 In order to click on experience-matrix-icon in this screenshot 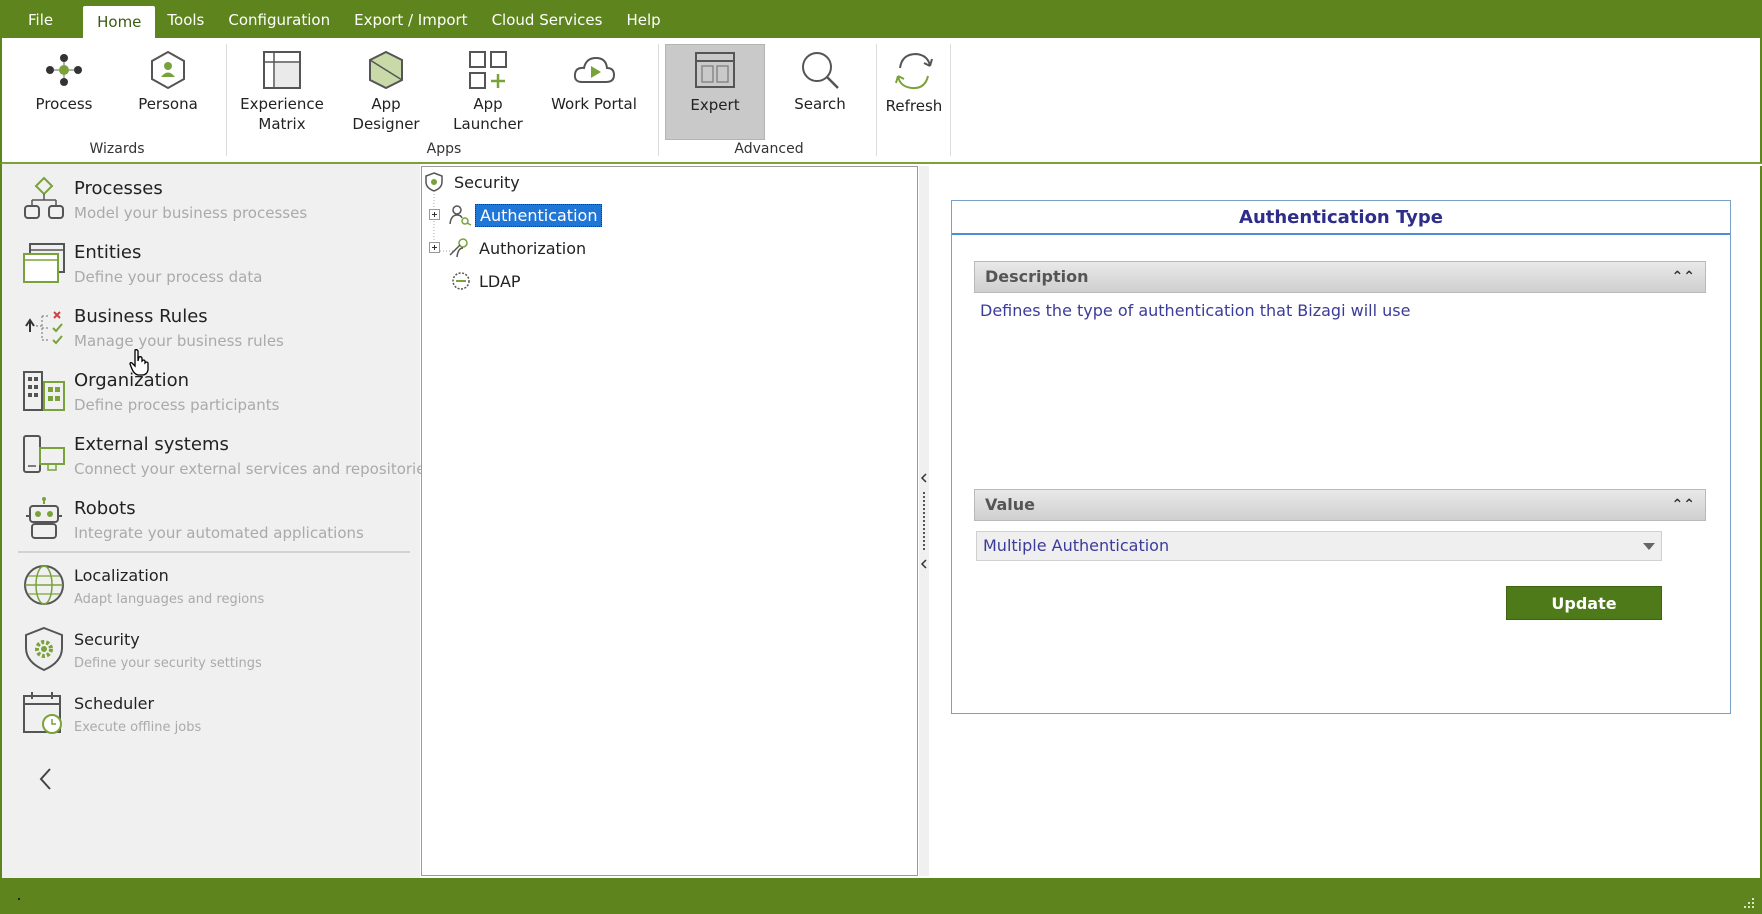, I will do `click(282, 70)`.